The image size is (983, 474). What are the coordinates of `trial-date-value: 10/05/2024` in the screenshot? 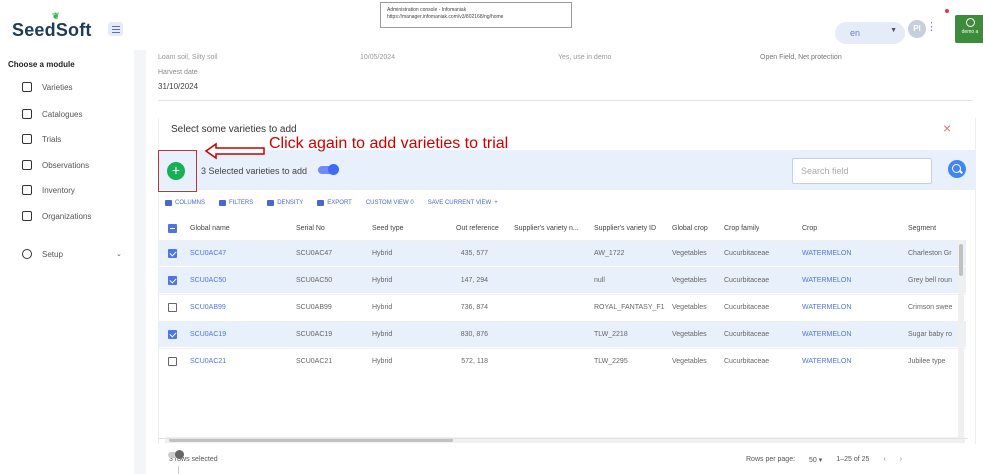 It's located at (378, 57).